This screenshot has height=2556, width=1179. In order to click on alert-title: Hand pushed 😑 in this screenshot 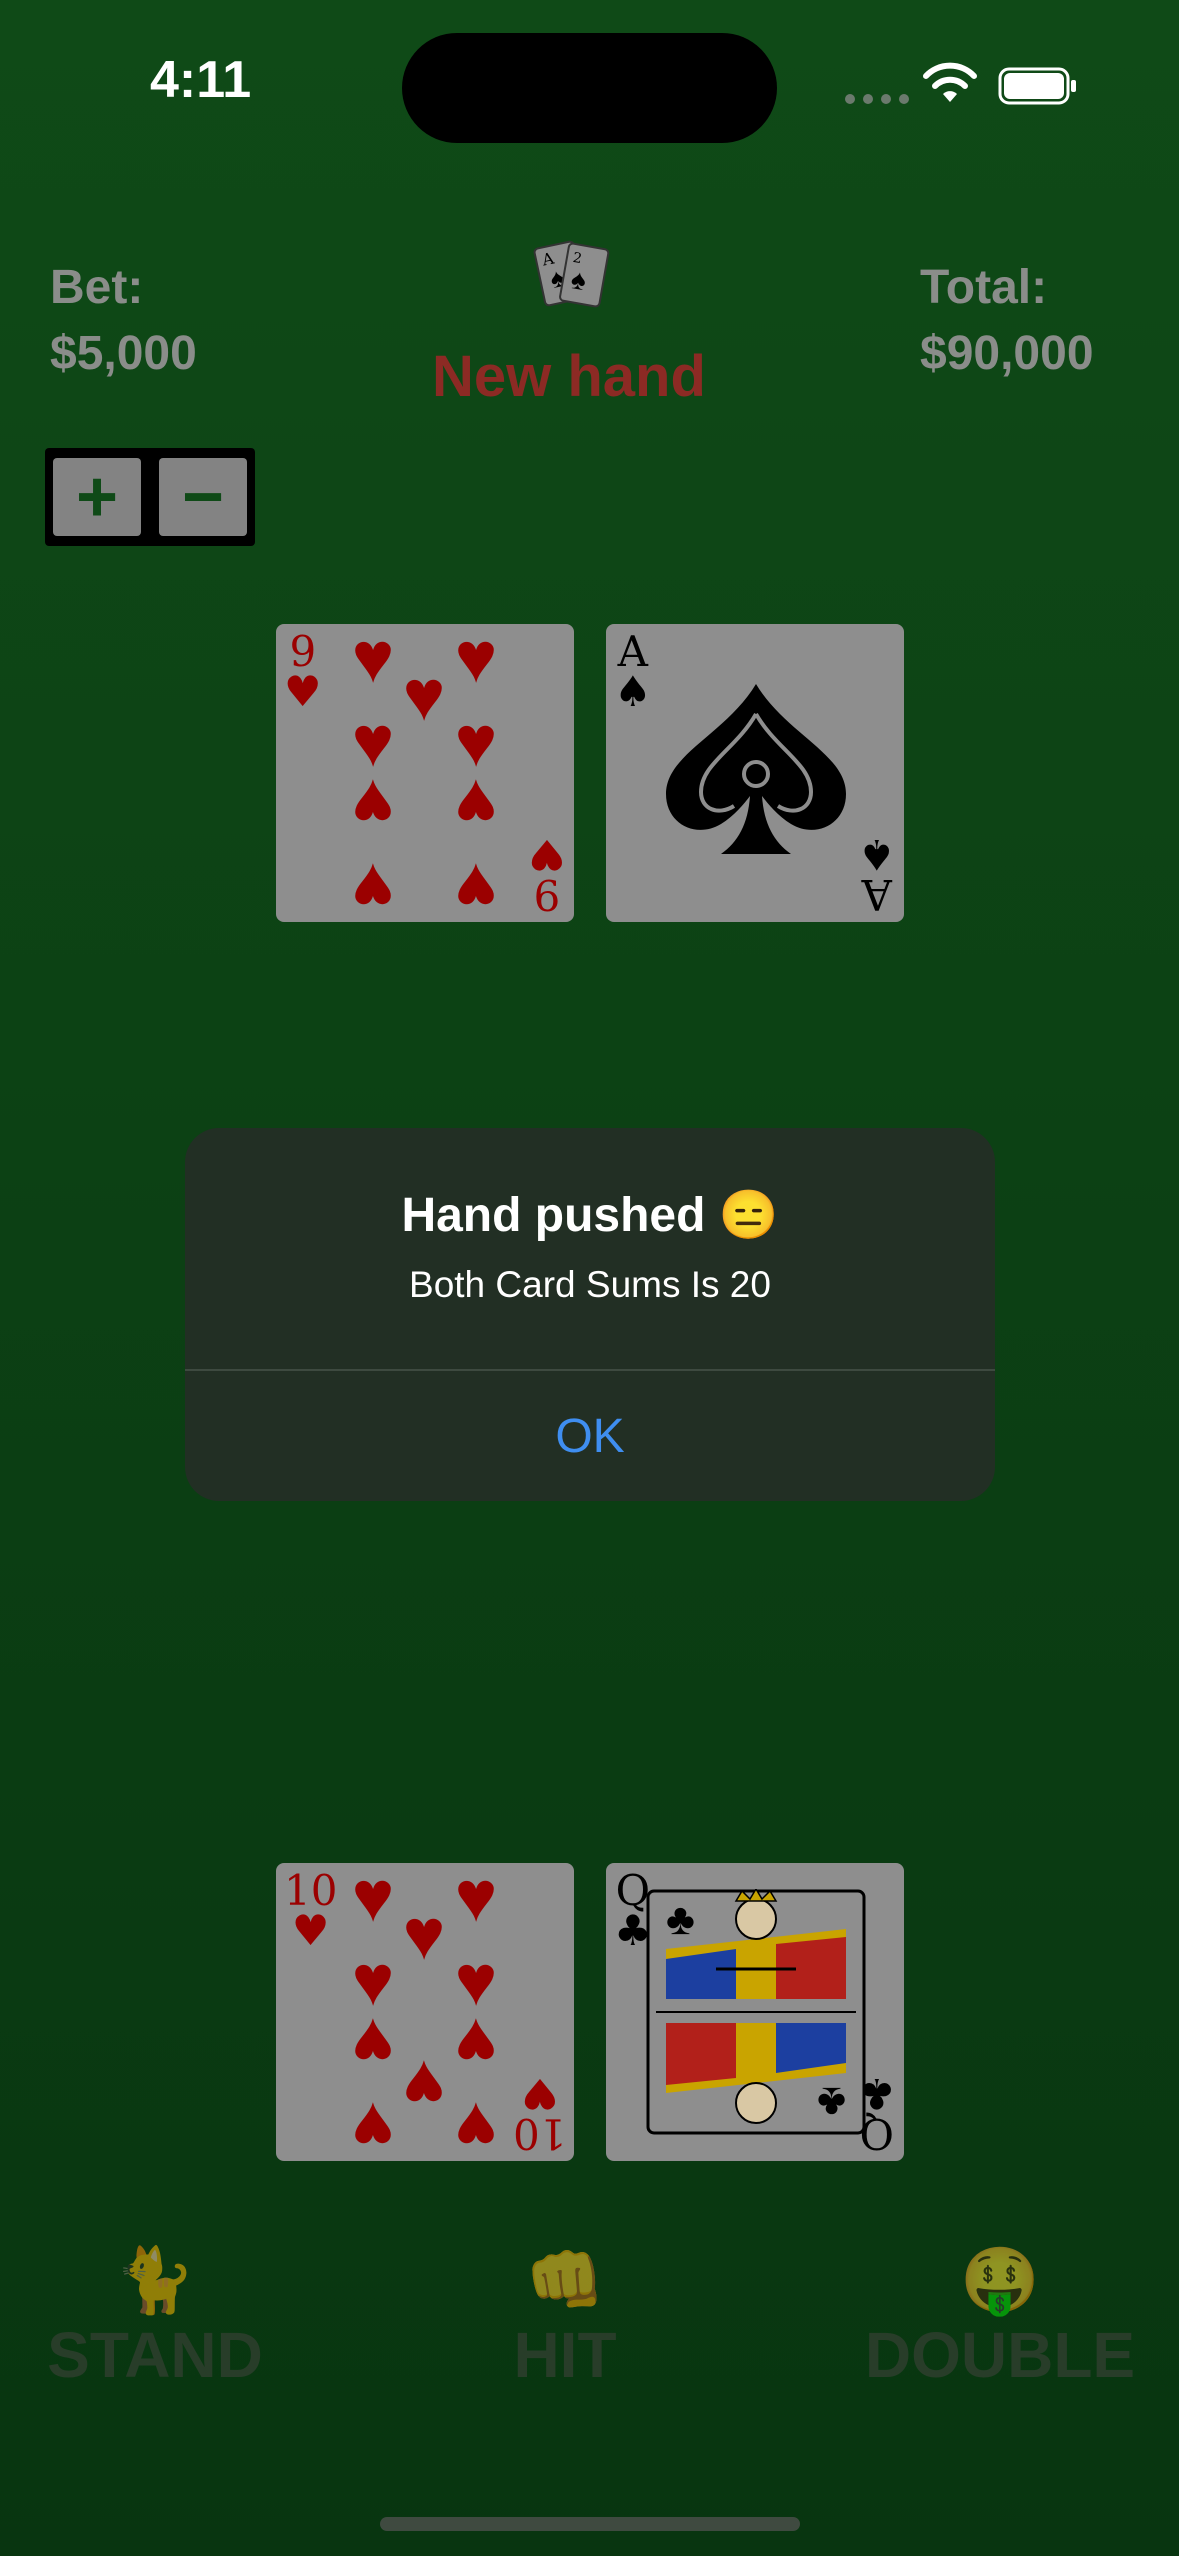, I will do `click(590, 1215)`.